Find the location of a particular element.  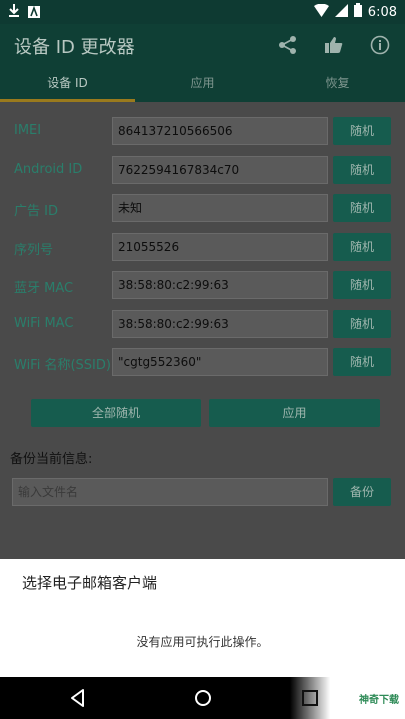

serial-field: 21055526 is located at coordinates (220, 247).